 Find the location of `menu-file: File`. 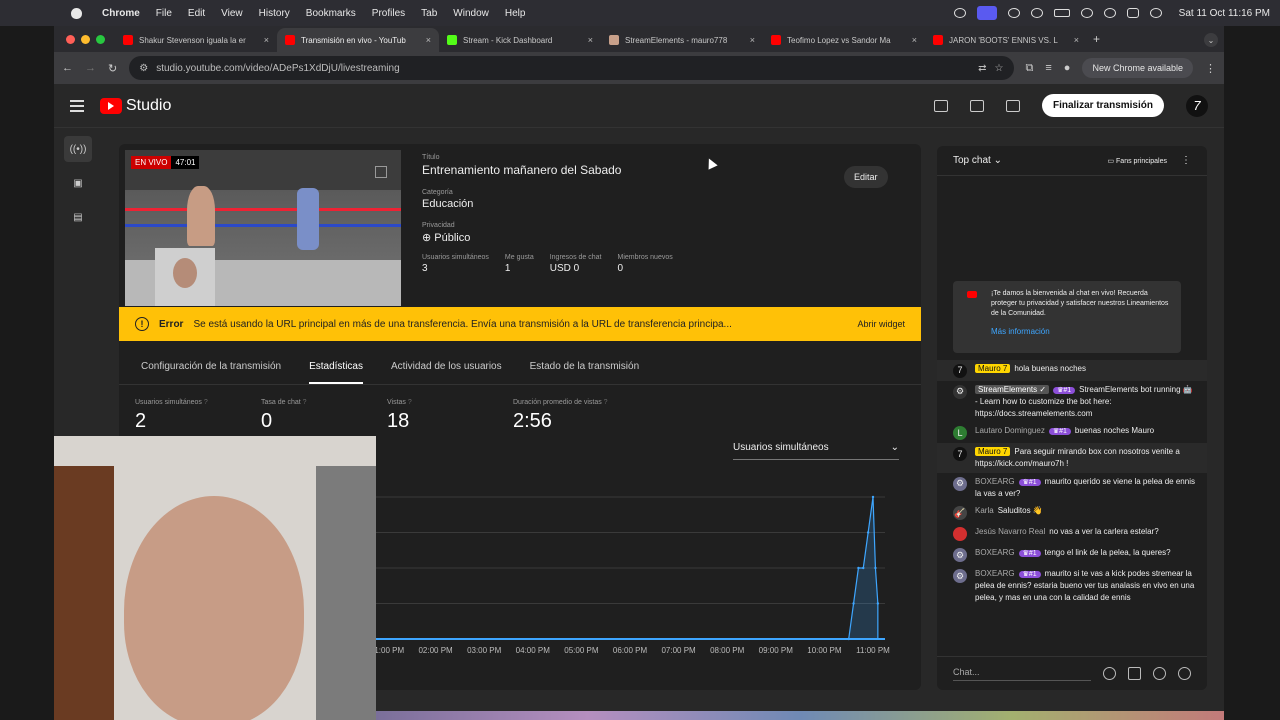

menu-file: File is located at coordinates (164, 13).